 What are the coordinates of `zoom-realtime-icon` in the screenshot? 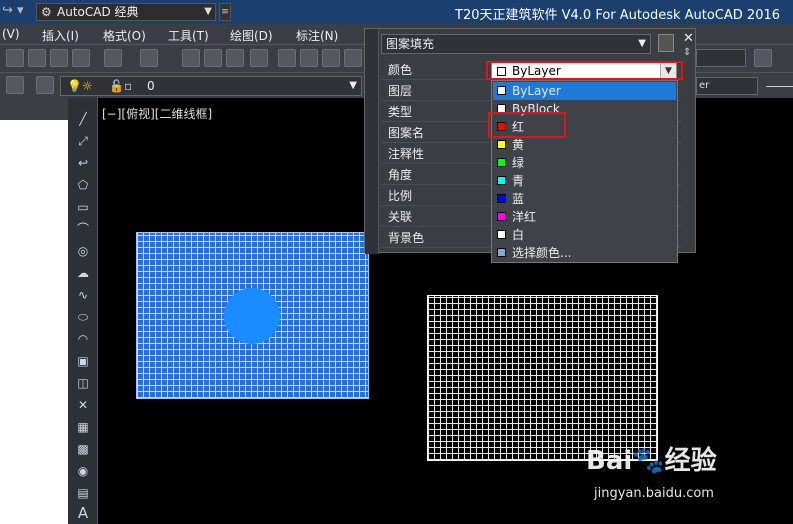 It's located at (213, 58).